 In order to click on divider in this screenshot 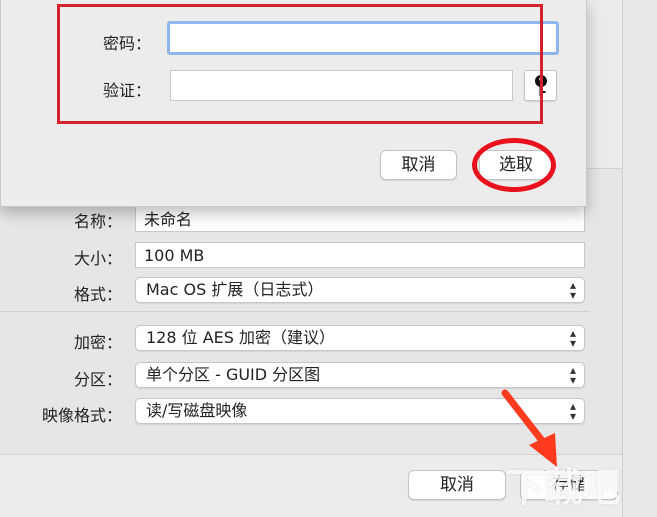, I will do `click(295, 311)`.